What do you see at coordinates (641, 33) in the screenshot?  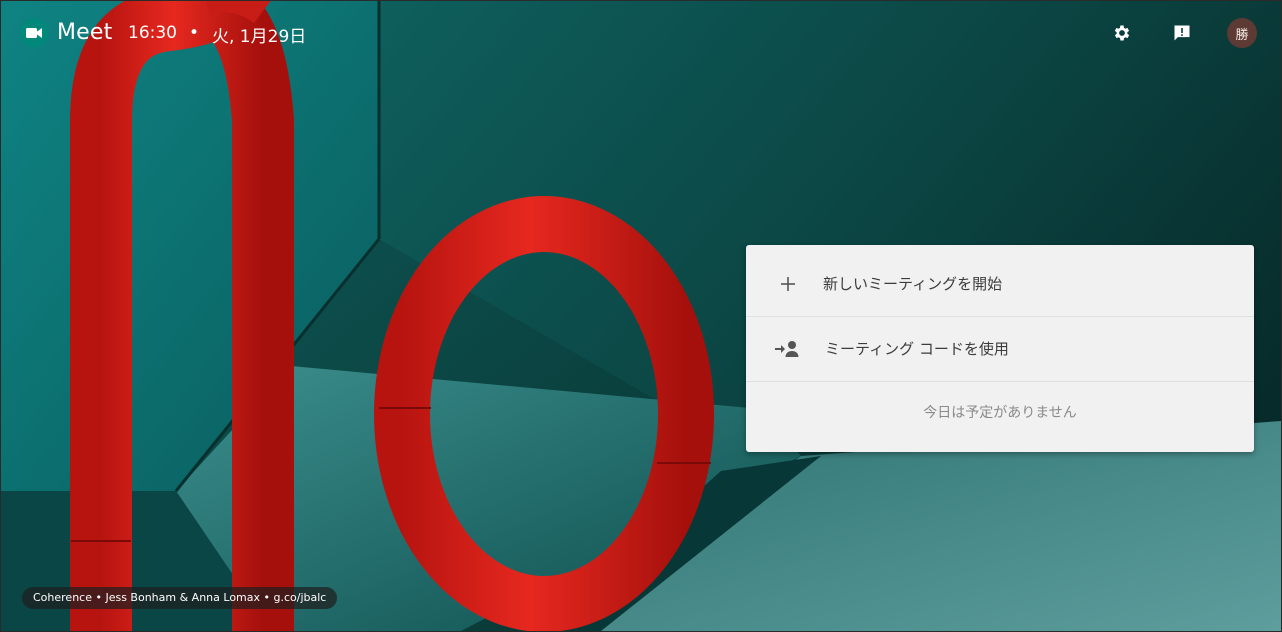 I see `top-bar: Meet 16:30 • 火, 1月29日 勝` at bounding box center [641, 33].